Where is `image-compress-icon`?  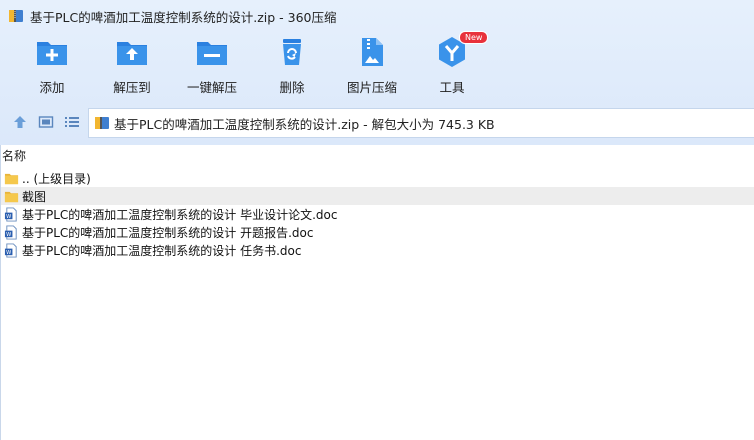
image-compress-icon is located at coordinates (372, 52).